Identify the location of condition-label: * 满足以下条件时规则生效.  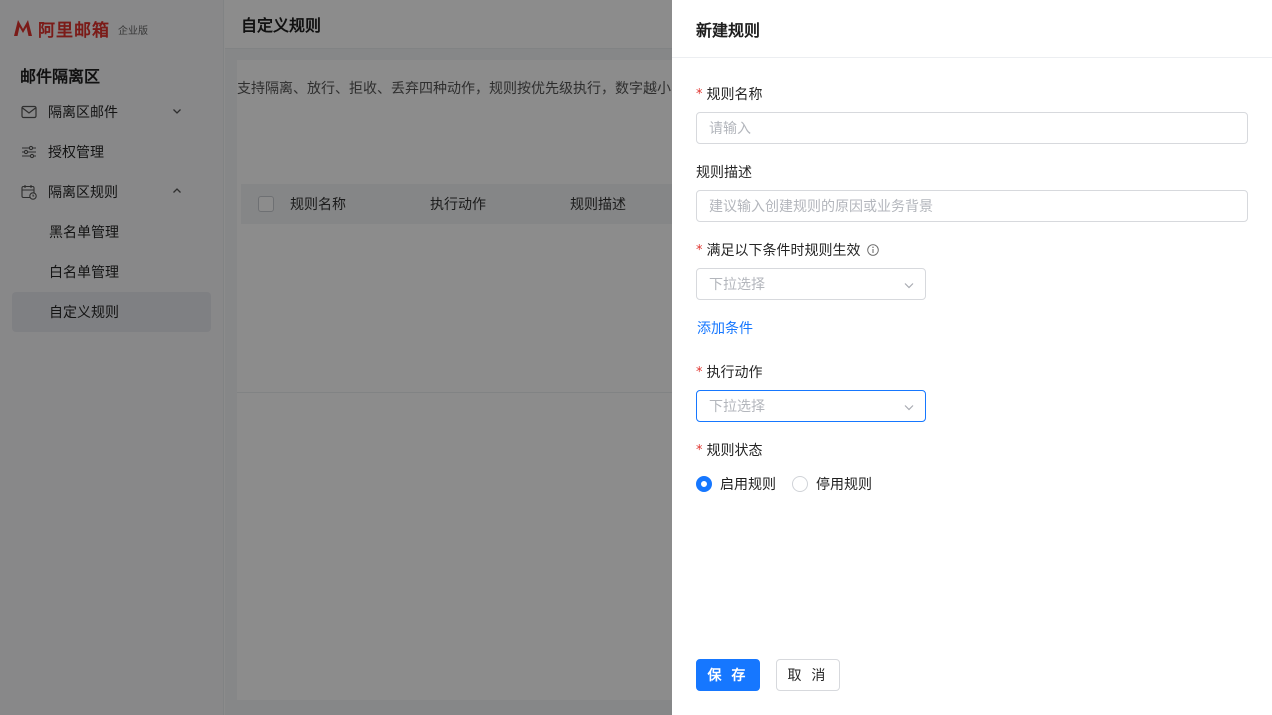
(787, 250).